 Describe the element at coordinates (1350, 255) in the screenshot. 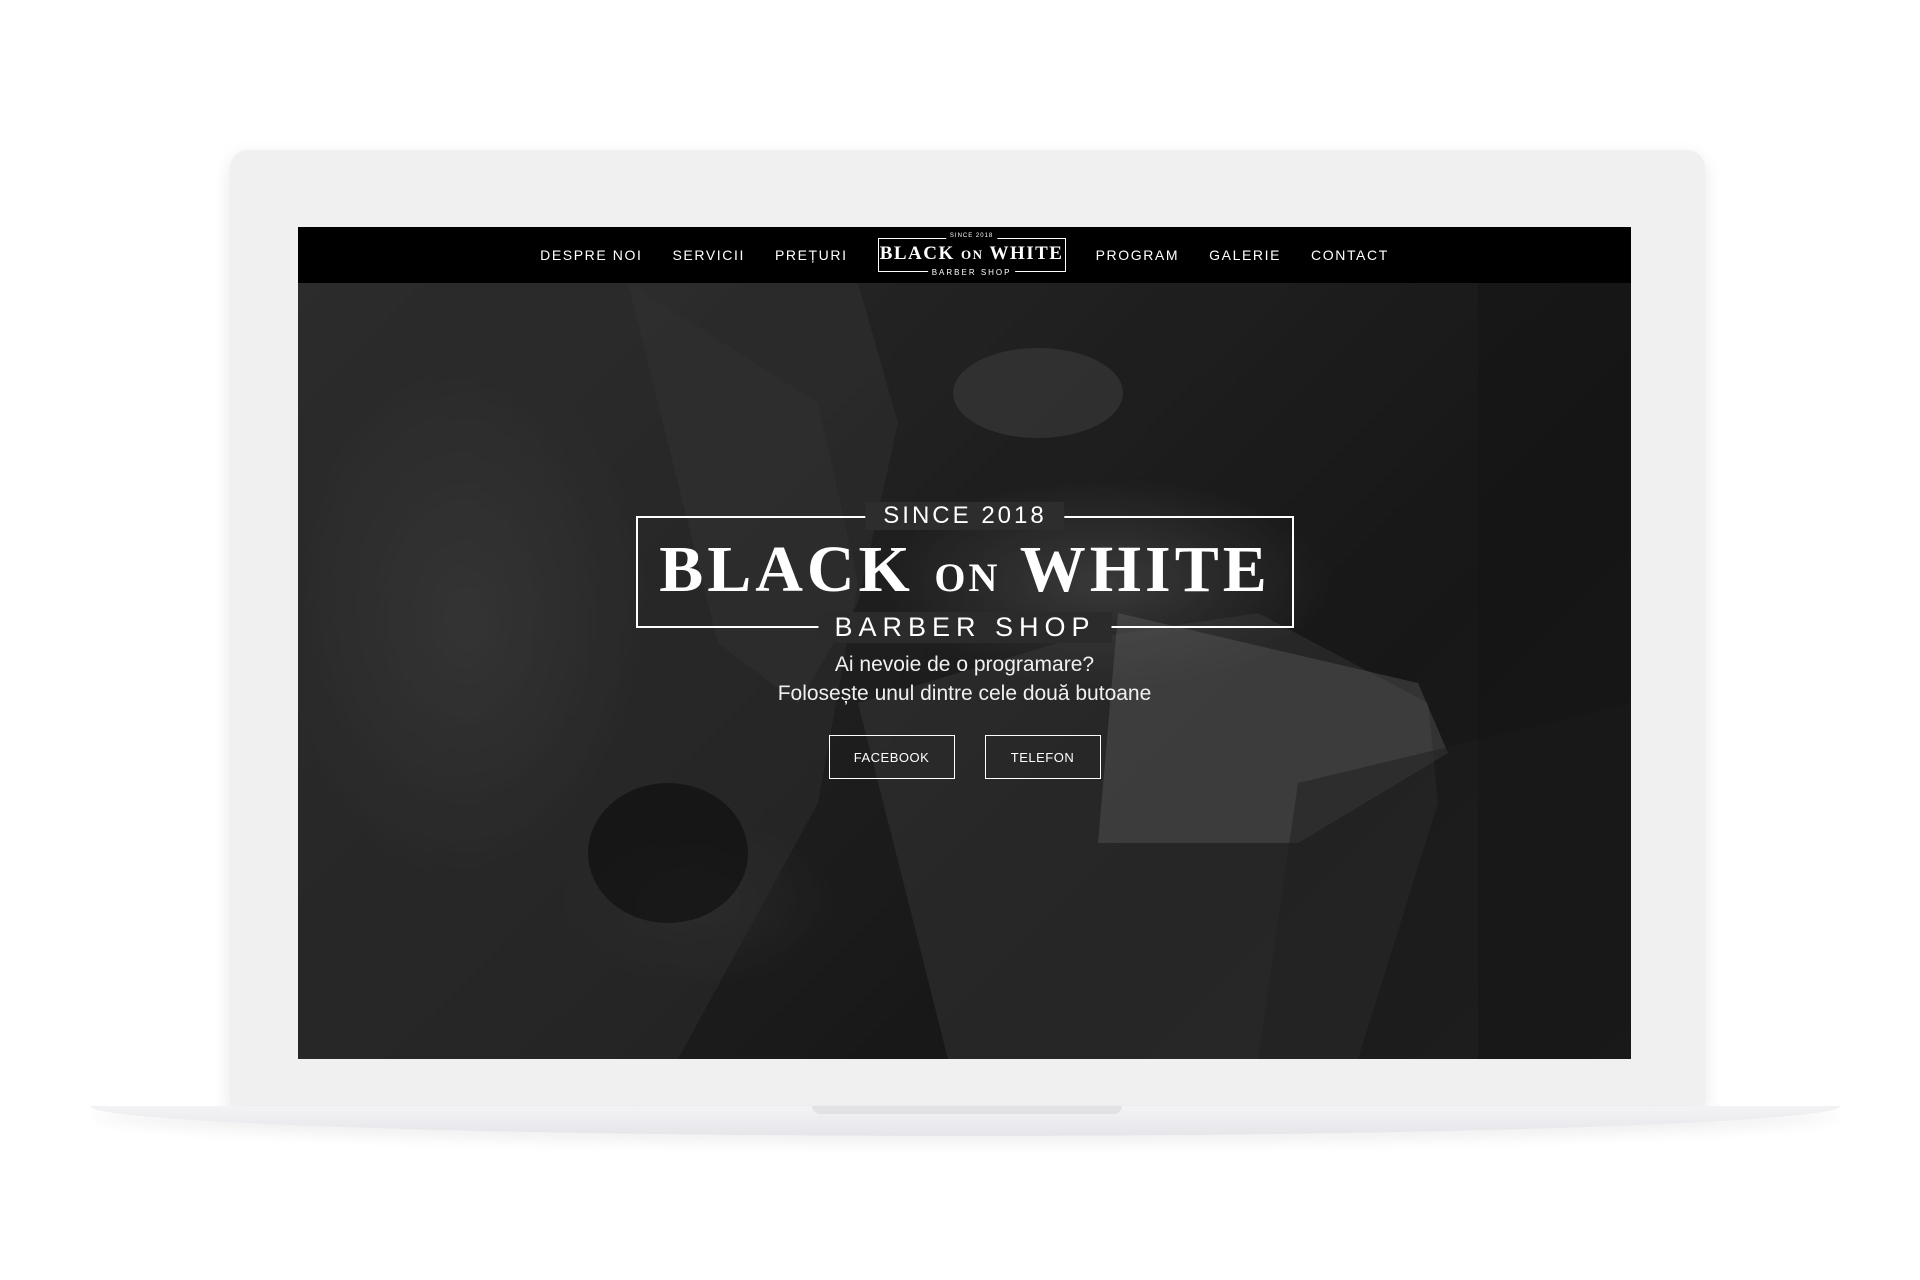

I see `nav-link-contact: CONTACT` at that location.